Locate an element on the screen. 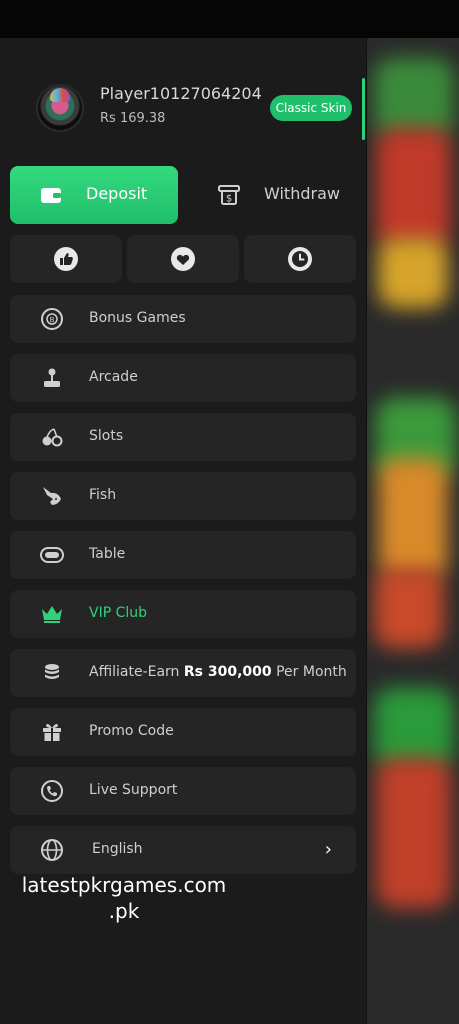 The width and height of the screenshot is (459, 1024). menu-item-live-support: Live Support is located at coordinates (183, 791).